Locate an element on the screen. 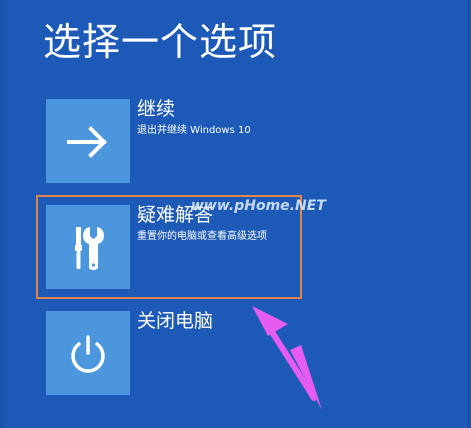  option-continue-description: 退出并继续 Windows 10 is located at coordinates (194, 130).